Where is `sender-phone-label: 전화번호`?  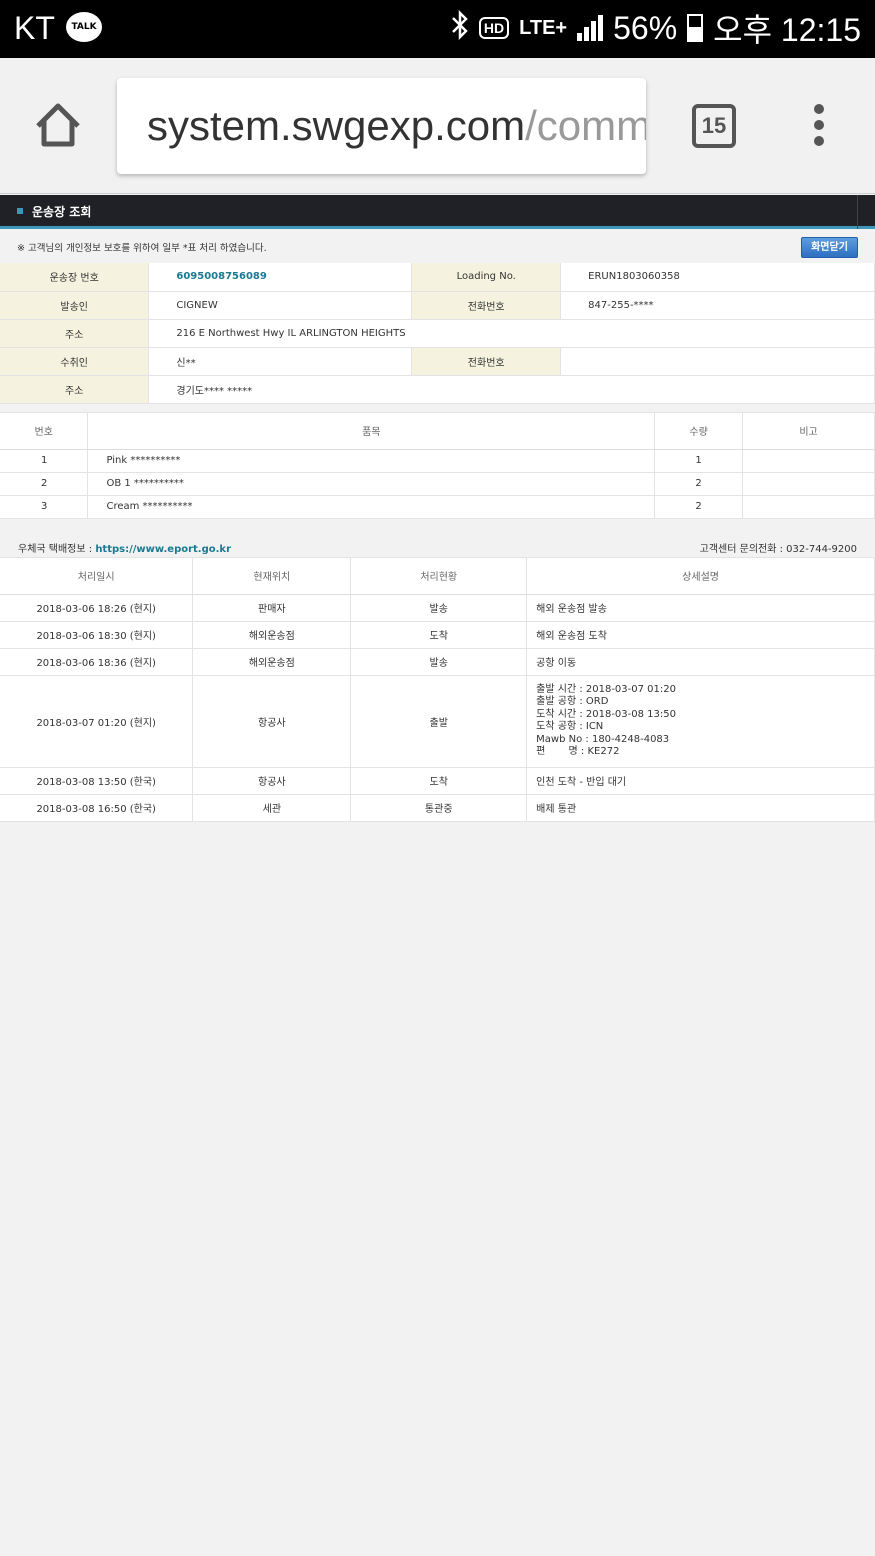
sender-phone-label: 전화번호 is located at coordinates (486, 305).